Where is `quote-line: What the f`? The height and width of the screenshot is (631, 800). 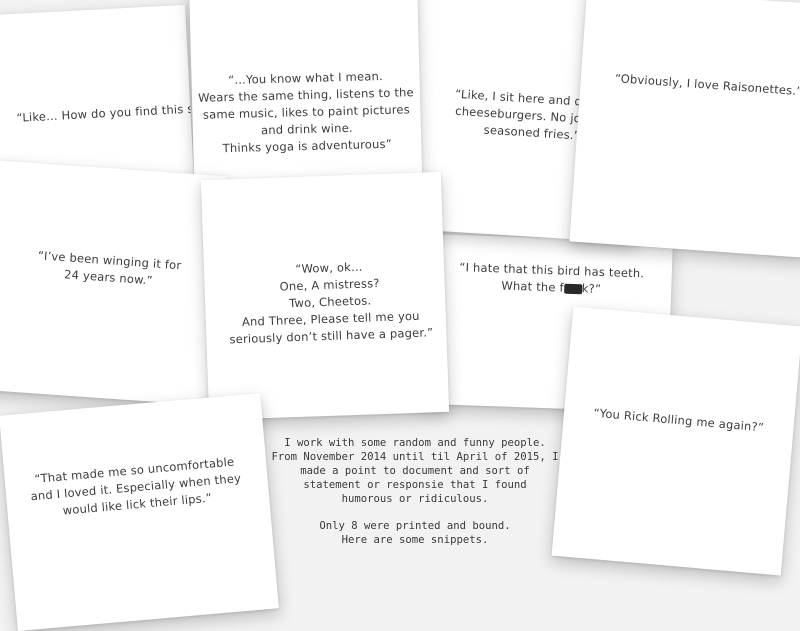 quote-line: What the f is located at coordinates (533, 286).